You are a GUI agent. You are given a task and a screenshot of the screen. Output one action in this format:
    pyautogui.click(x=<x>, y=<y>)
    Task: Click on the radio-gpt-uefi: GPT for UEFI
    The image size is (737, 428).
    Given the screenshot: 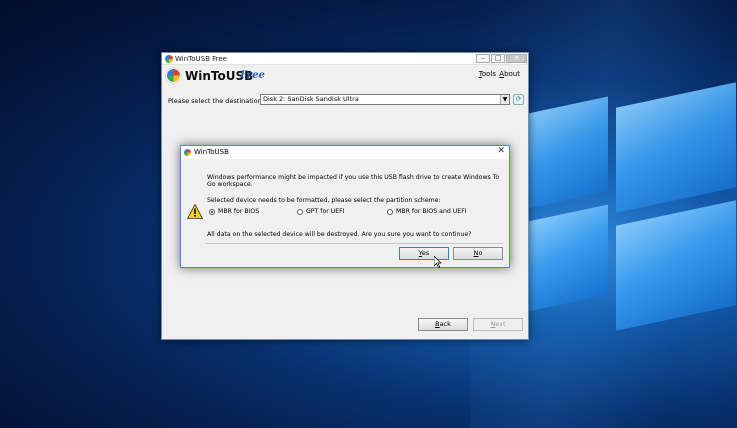 What is the action you would take?
    pyautogui.click(x=321, y=211)
    